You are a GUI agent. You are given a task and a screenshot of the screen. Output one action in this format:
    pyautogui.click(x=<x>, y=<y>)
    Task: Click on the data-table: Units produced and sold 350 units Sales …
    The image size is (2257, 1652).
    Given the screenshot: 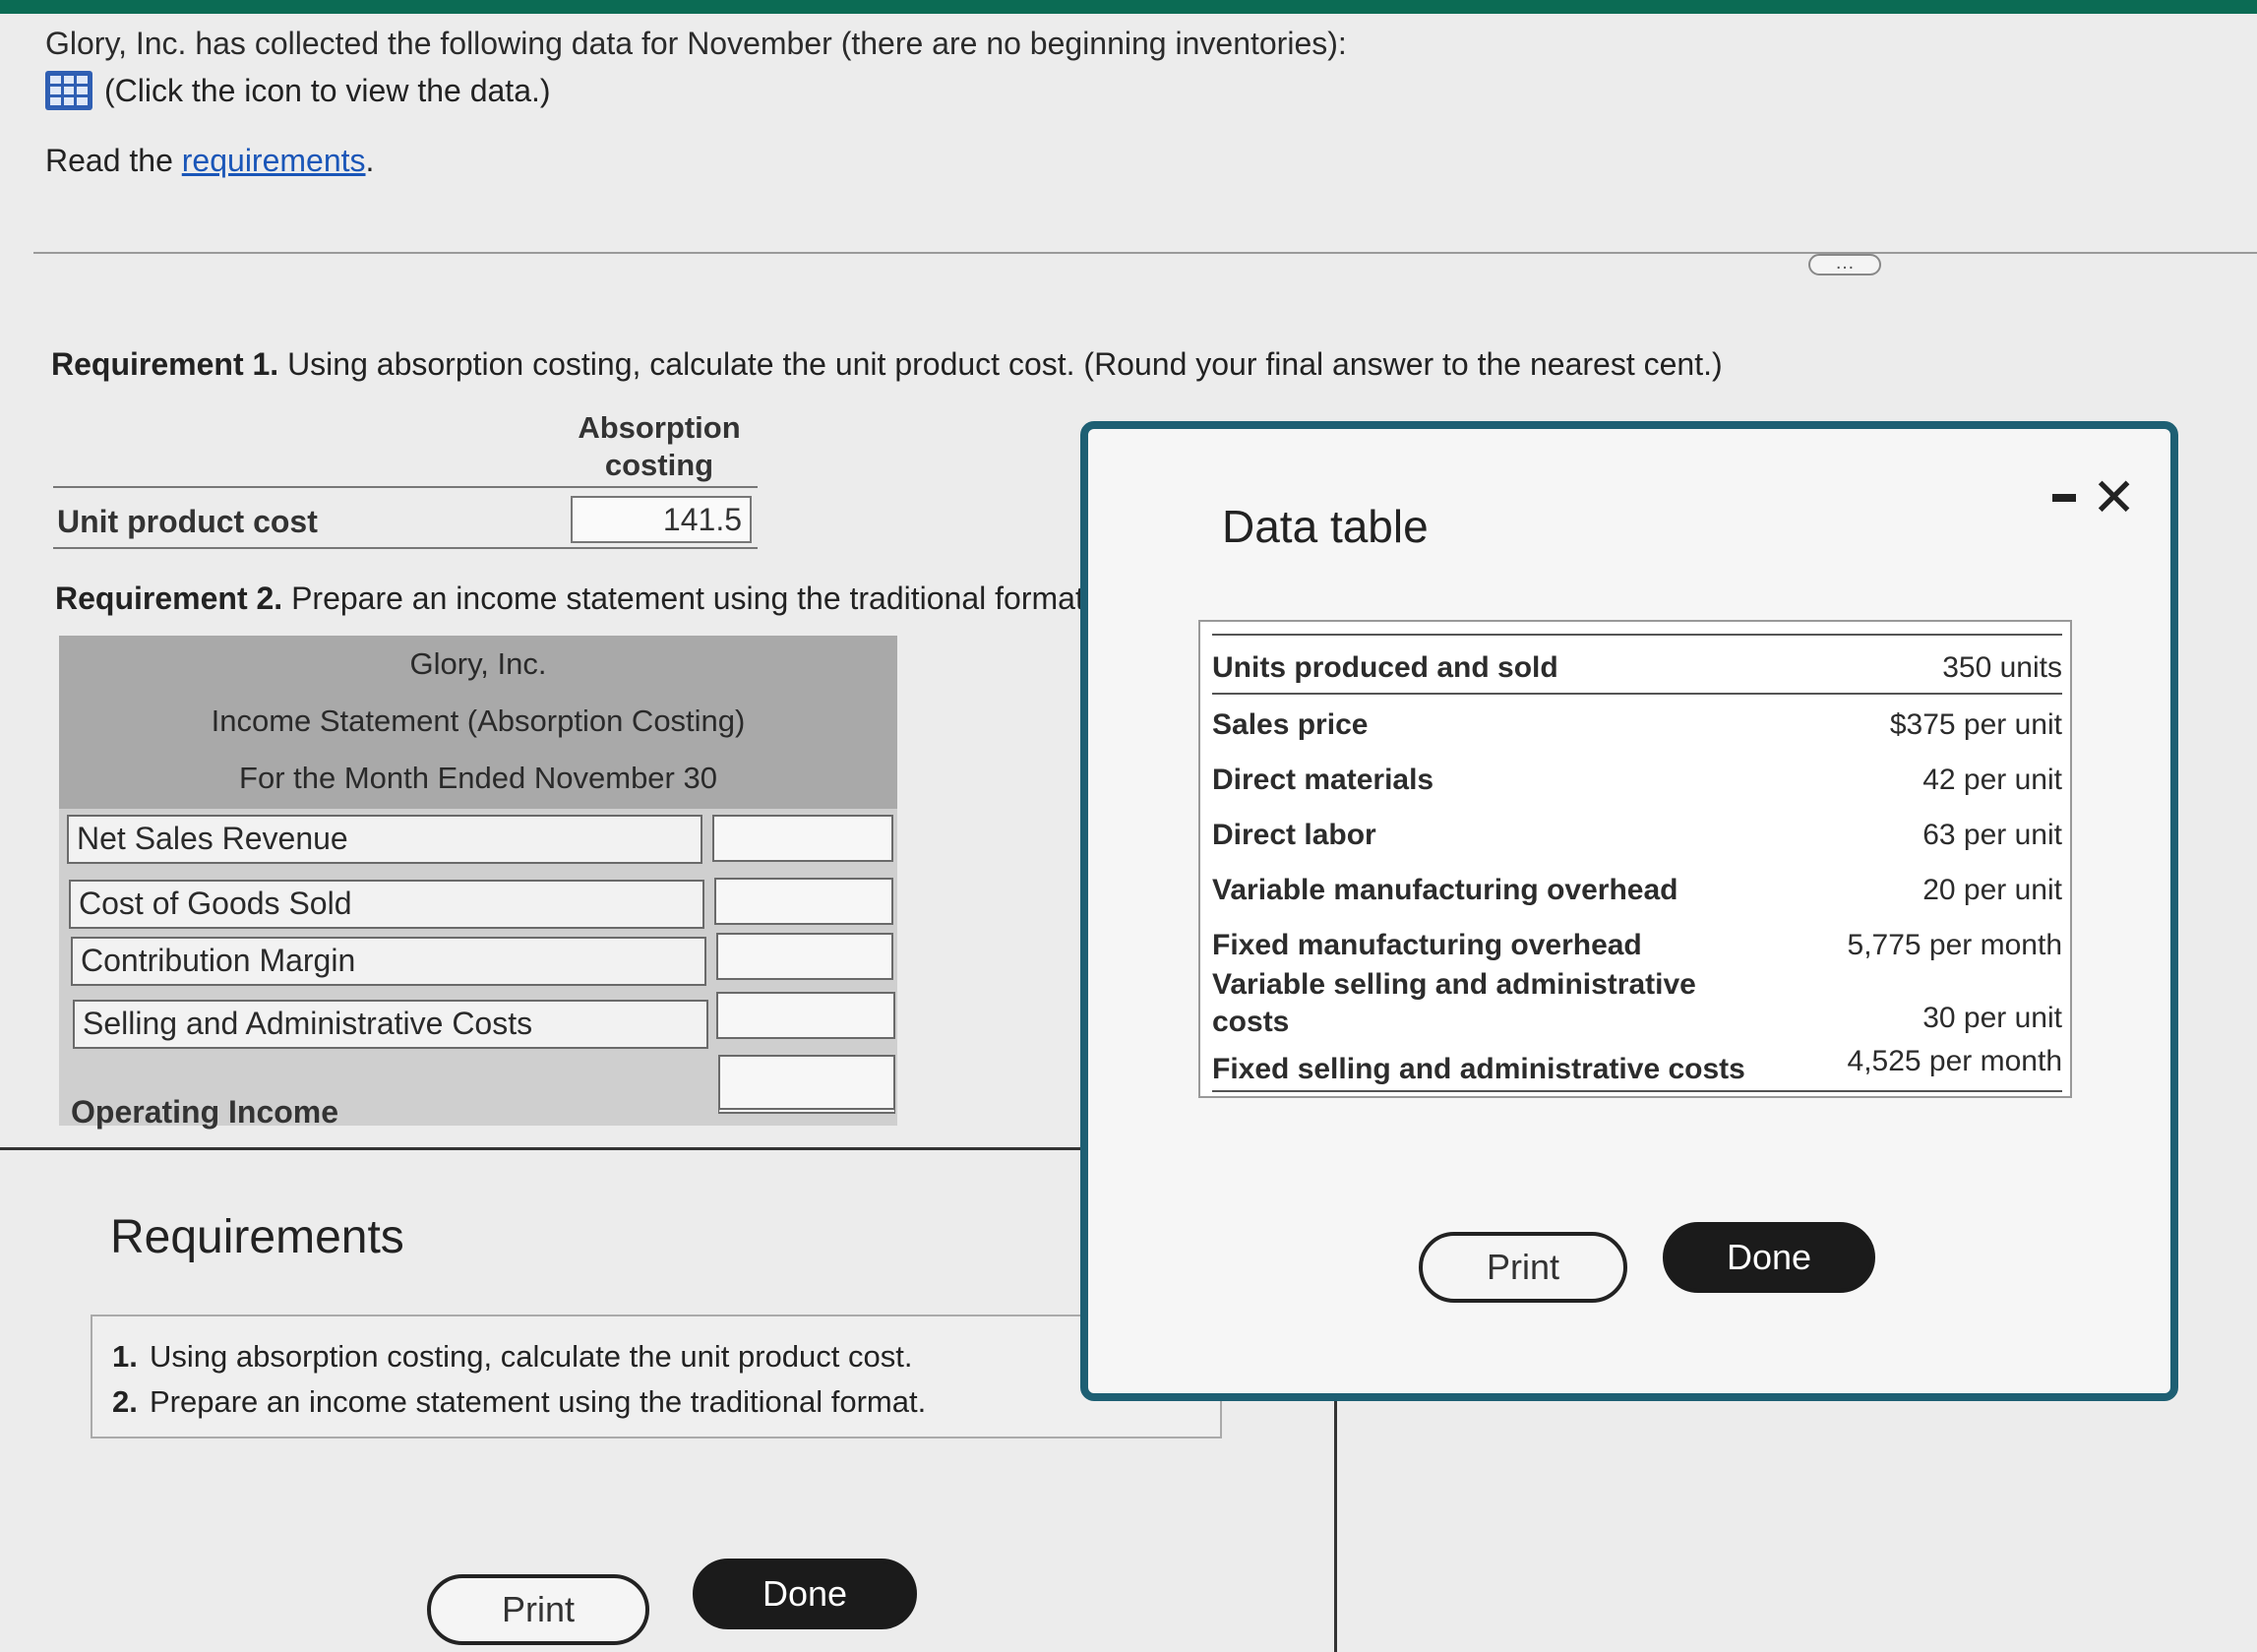 What is the action you would take?
    pyautogui.click(x=1635, y=859)
    